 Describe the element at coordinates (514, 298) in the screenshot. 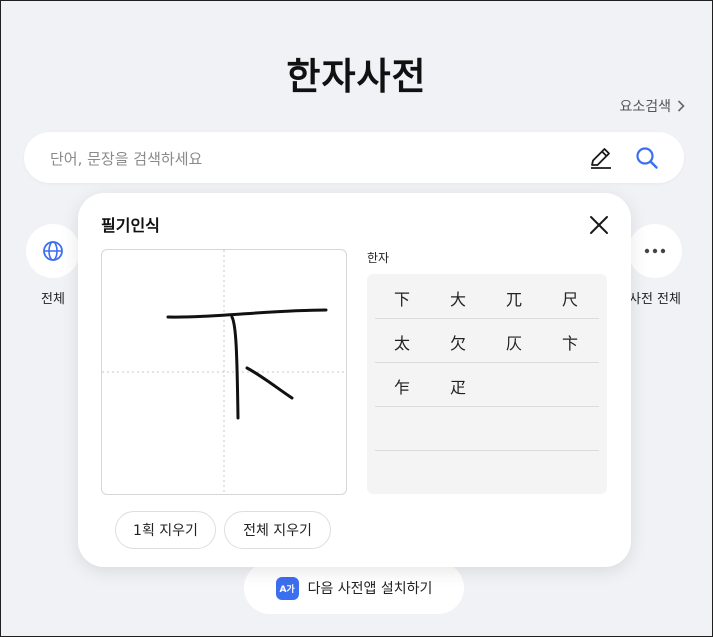

I see `hanja-candidate: 兀` at that location.